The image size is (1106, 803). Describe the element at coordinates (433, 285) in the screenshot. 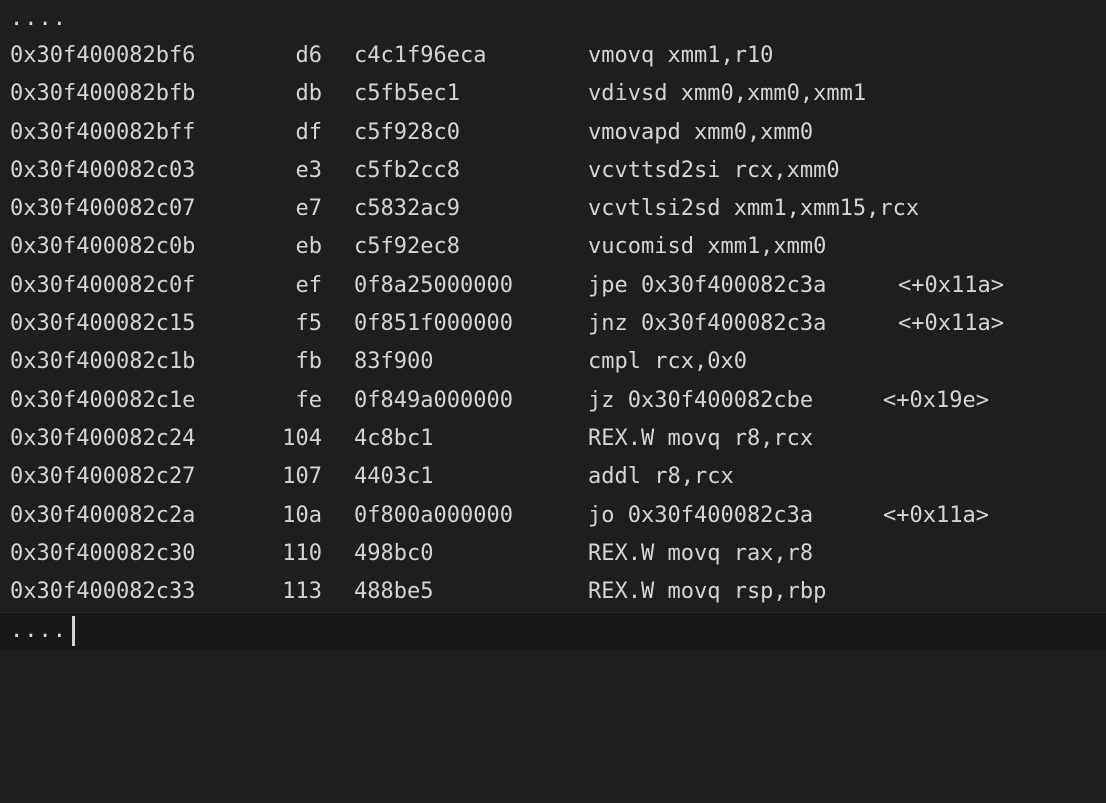

I see `row-bytes: 0f8a25000000` at that location.